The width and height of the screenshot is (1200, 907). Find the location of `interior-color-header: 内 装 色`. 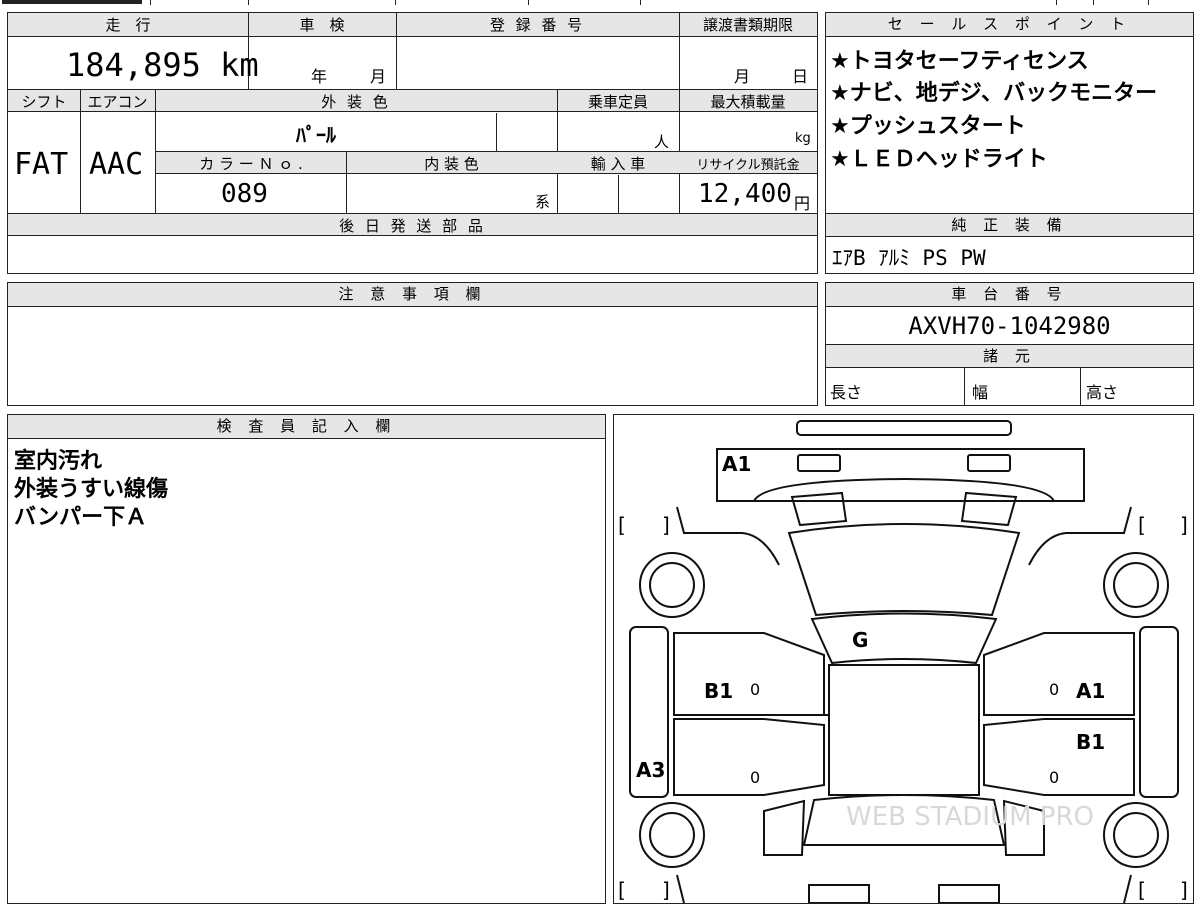

interior-color-header: 内 装 色 is located at coordinates (451, 164).